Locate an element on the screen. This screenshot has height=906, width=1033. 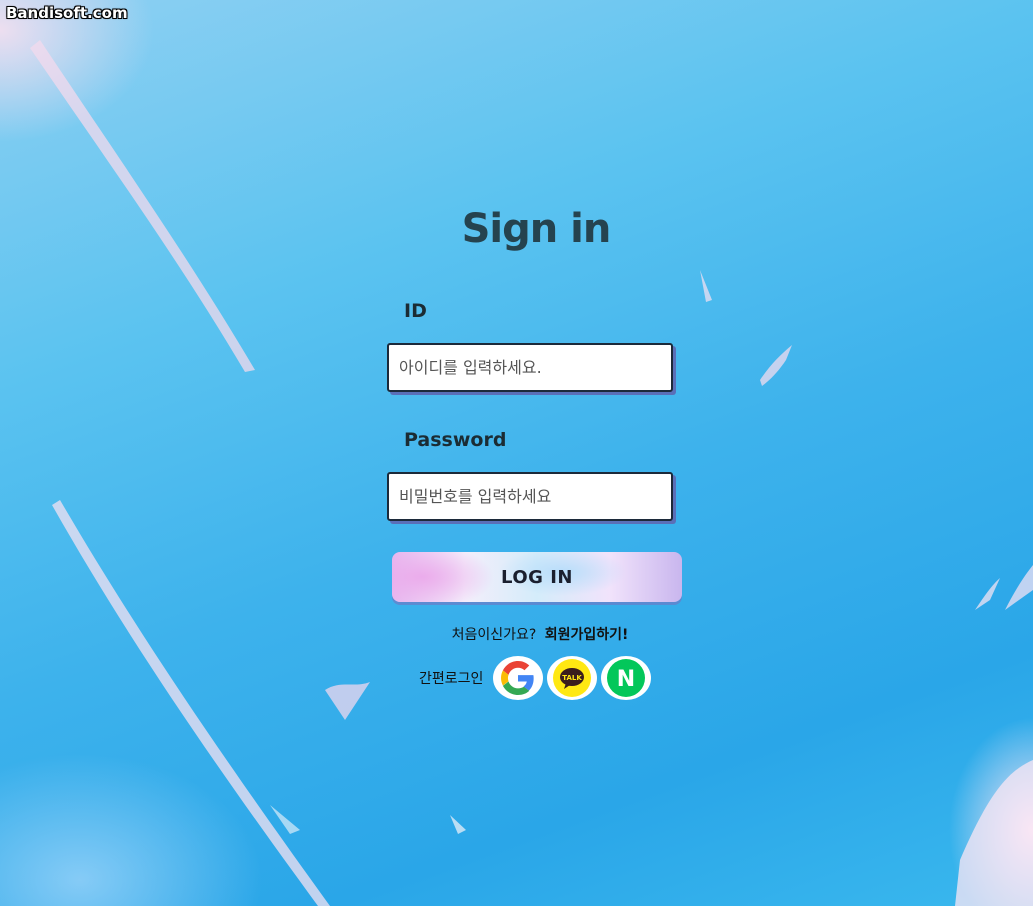
naver-icon: N is located at coordinates (626, 677).